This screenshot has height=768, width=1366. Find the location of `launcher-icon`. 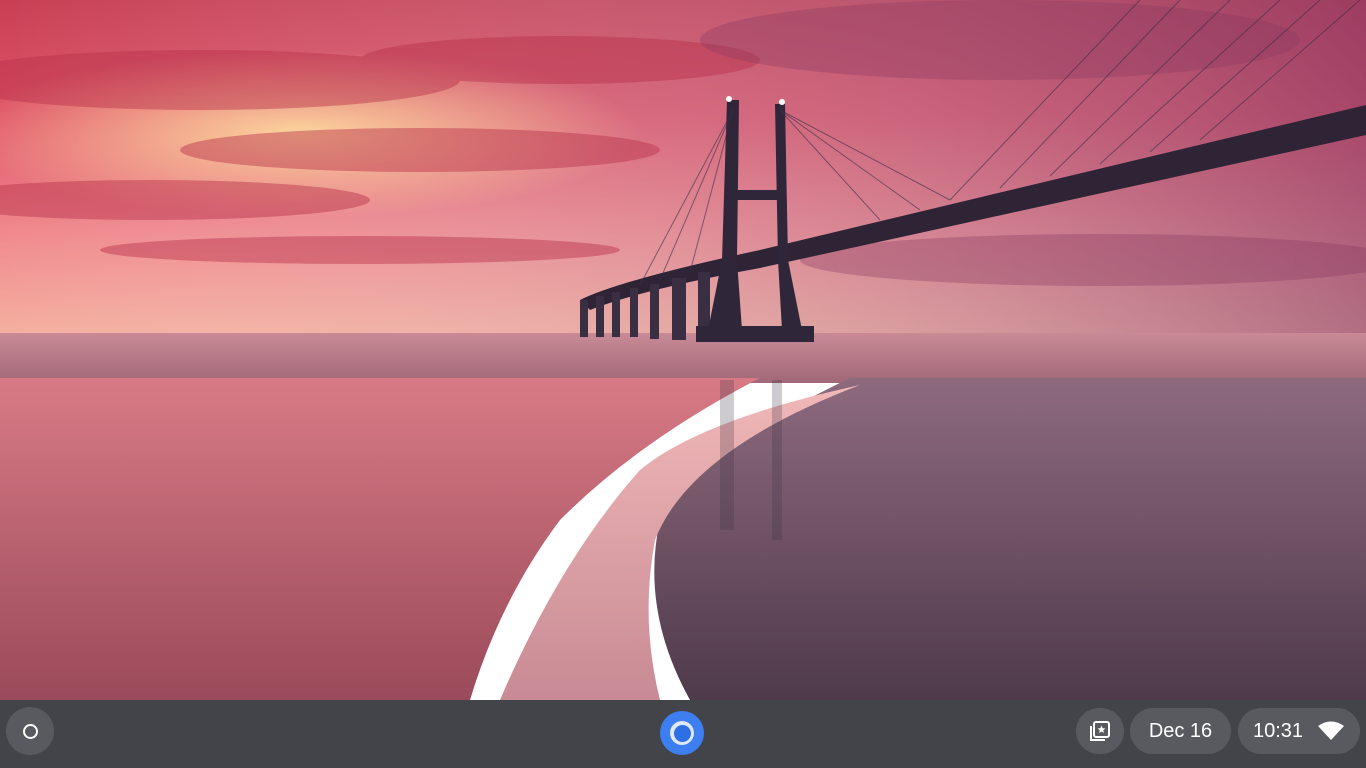

launcher-icon is located at coordinates (30, 731).